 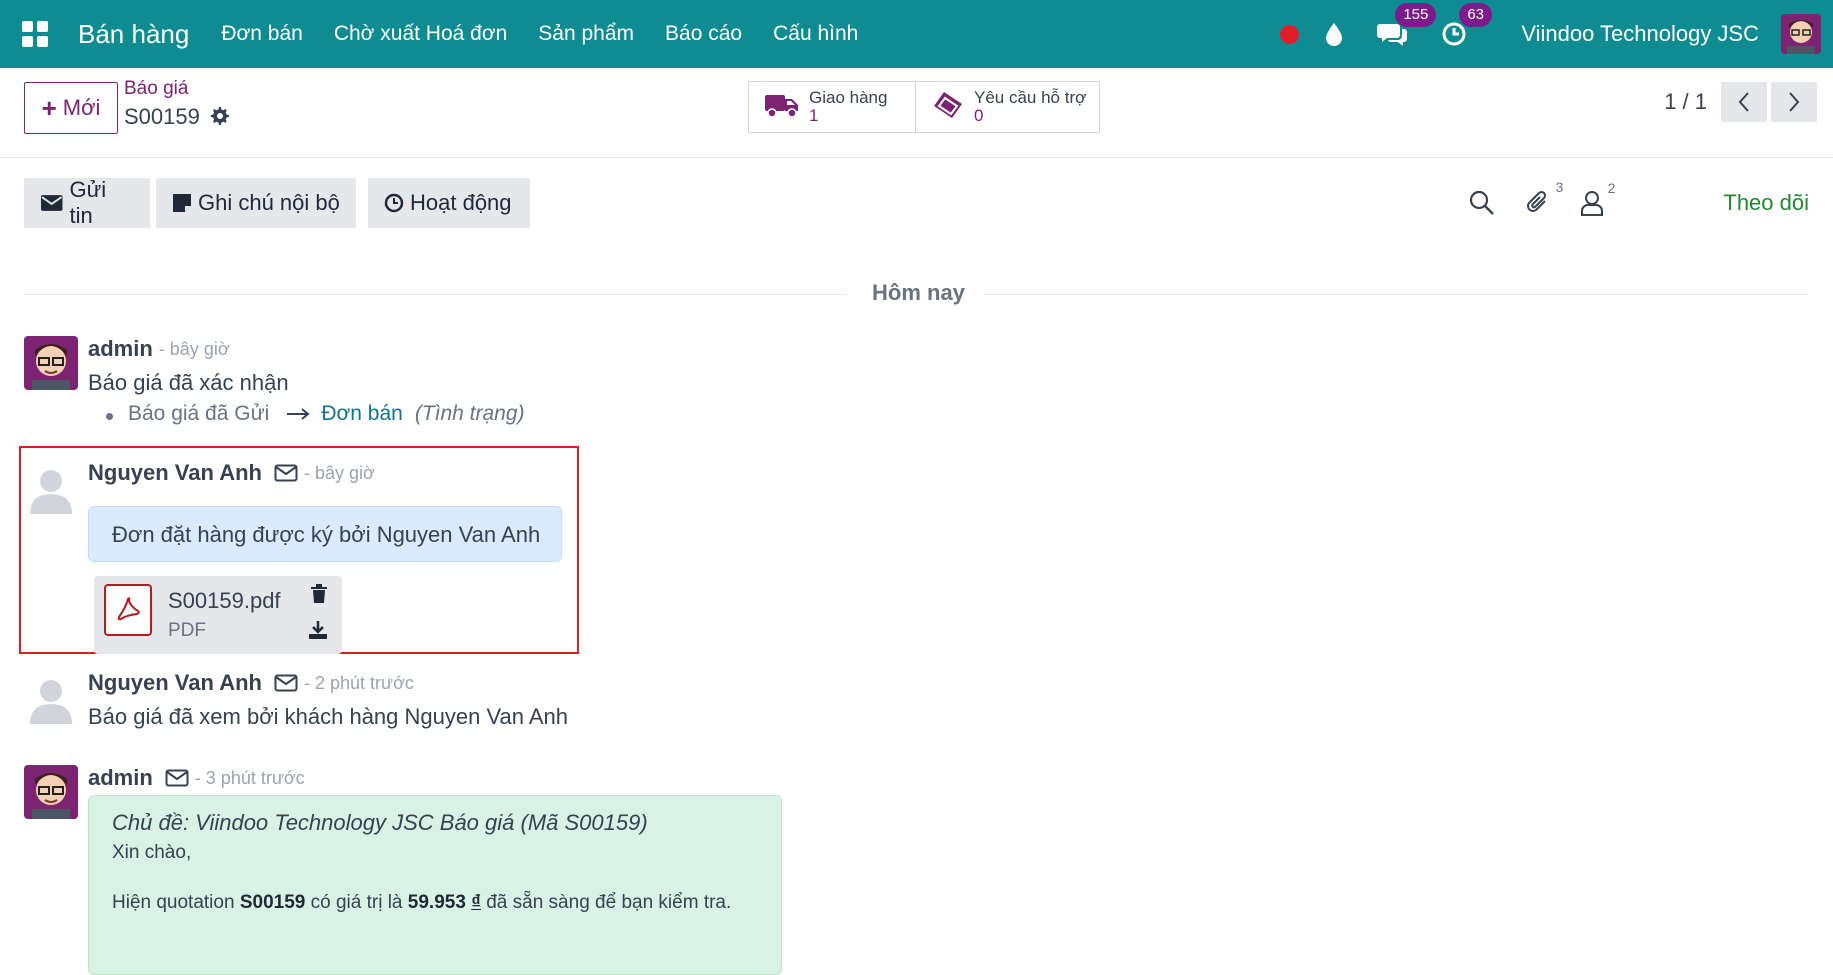 What do you see at coordinates (1396, 294) in the screenshot?
I see `separator-line-right` at bounding box center [1396, 294].